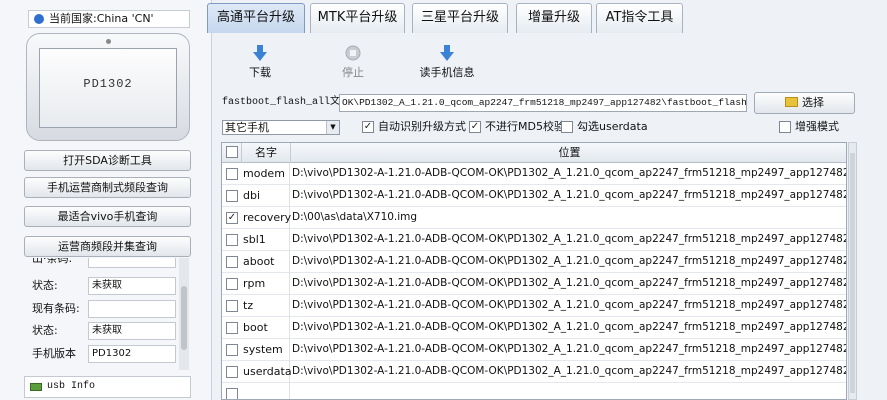  What do you see at coordinates (260, 53) in the screenshot?
I see `download-icon` at bounding box center [260, 53].